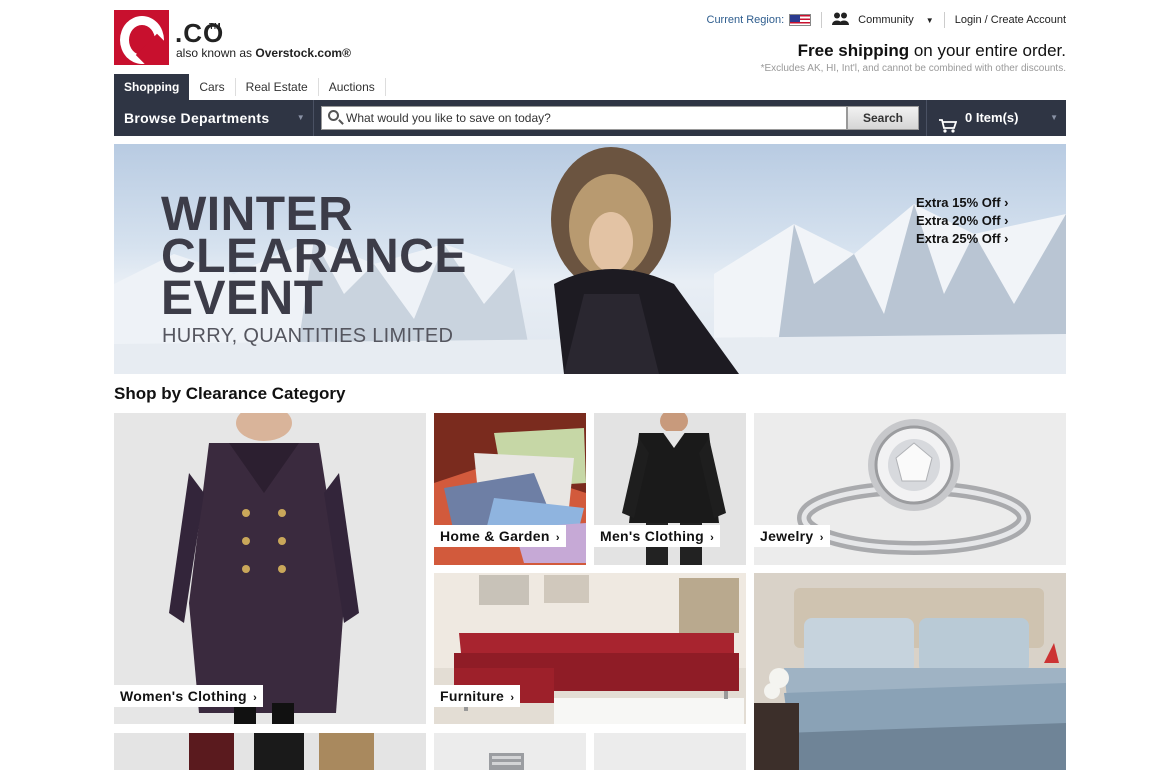  Describe the element at coordinates (792, 536) in the screenshot. I see `category-label: Jewelry ›` at that location.